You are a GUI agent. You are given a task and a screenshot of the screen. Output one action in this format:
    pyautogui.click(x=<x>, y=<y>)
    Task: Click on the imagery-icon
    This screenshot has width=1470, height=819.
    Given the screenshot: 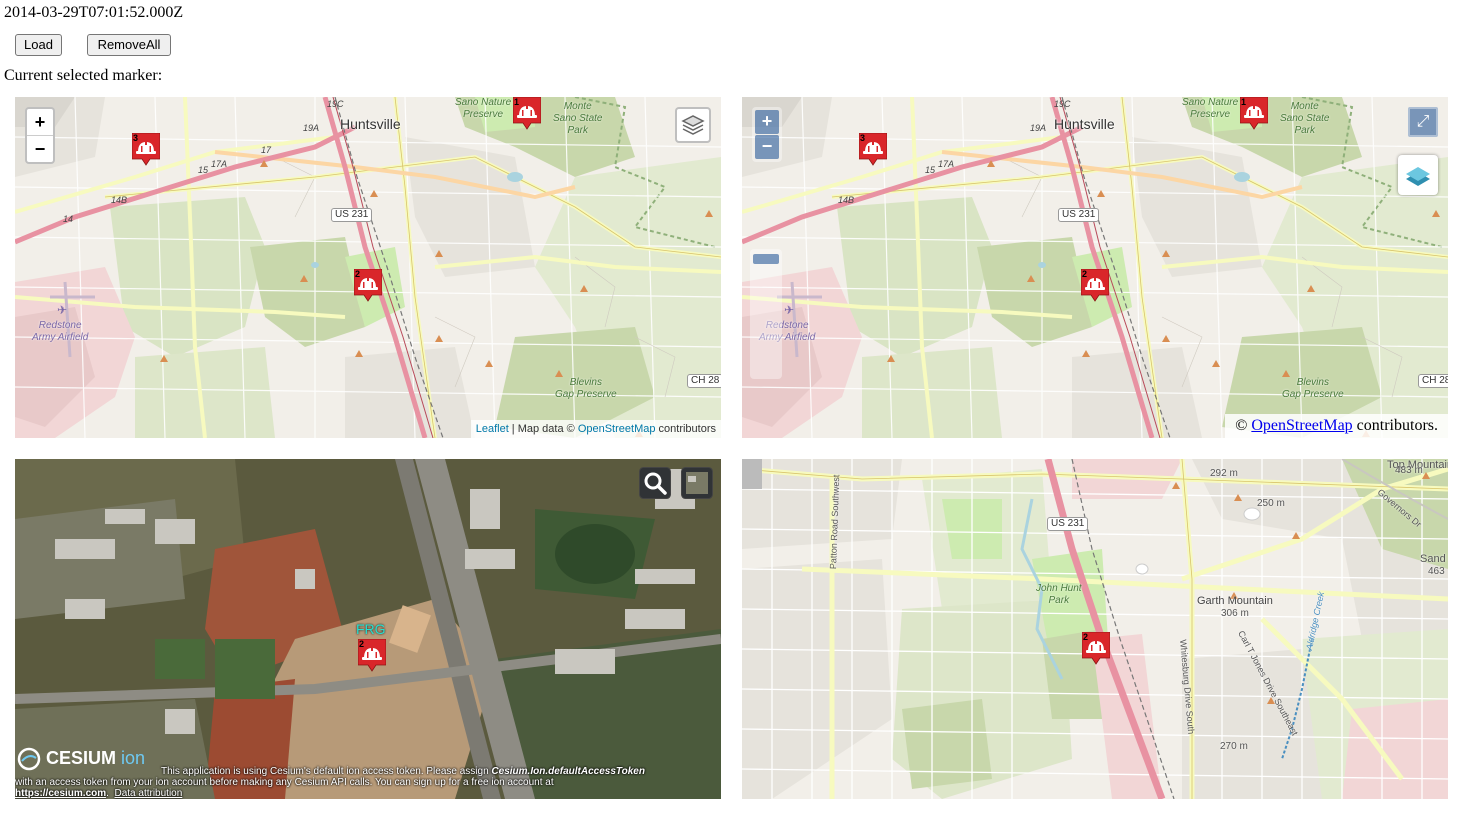 What is the action you would take?
    pyautogui.click(x=697, y=483)
    